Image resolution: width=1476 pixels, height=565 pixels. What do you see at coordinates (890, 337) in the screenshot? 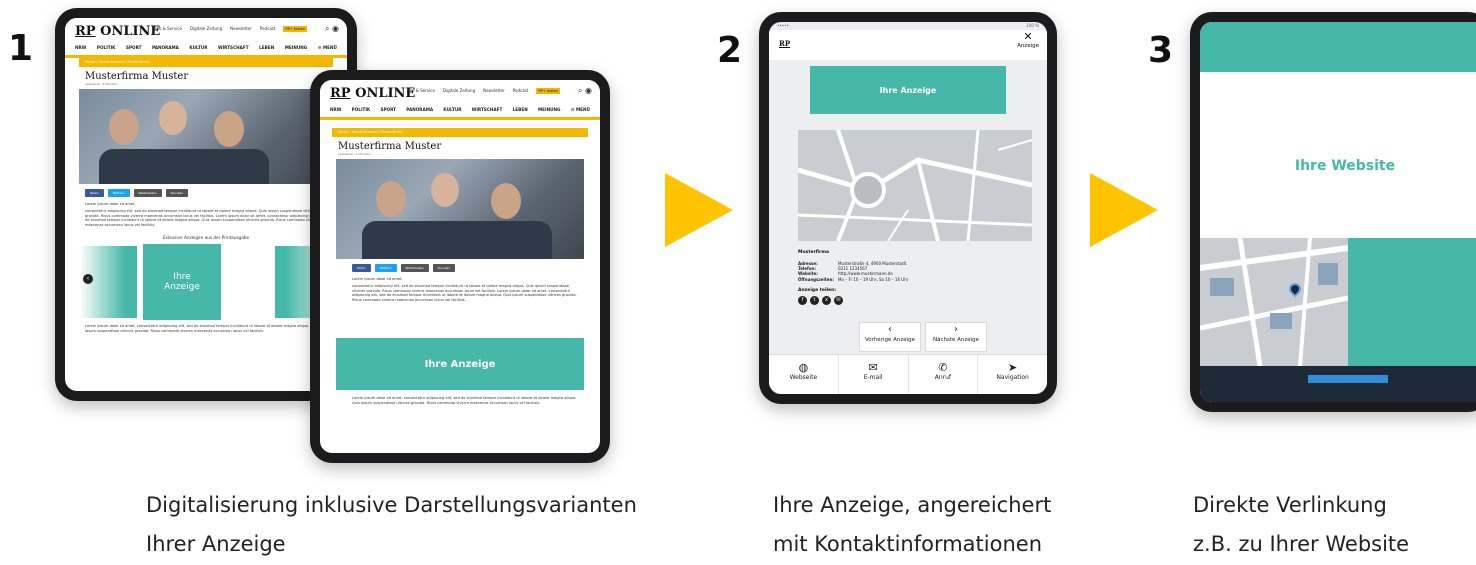
I see `prev-ad-button: ‹ Vorherige Anzeige` at bounding box center [890, 337].